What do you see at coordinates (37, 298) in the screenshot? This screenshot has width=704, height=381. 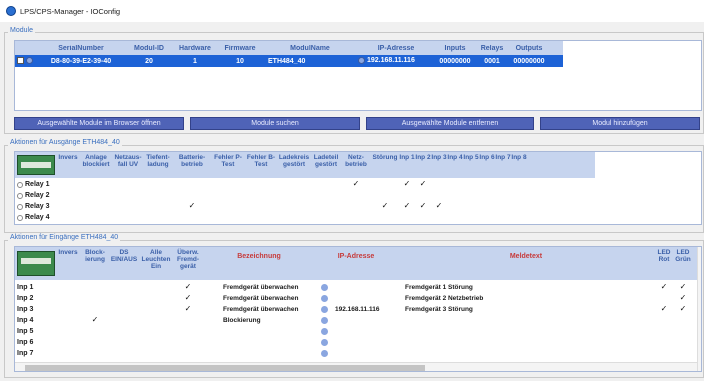 I see `input-row-2: Inp 2` at bounding box center [37, 298].